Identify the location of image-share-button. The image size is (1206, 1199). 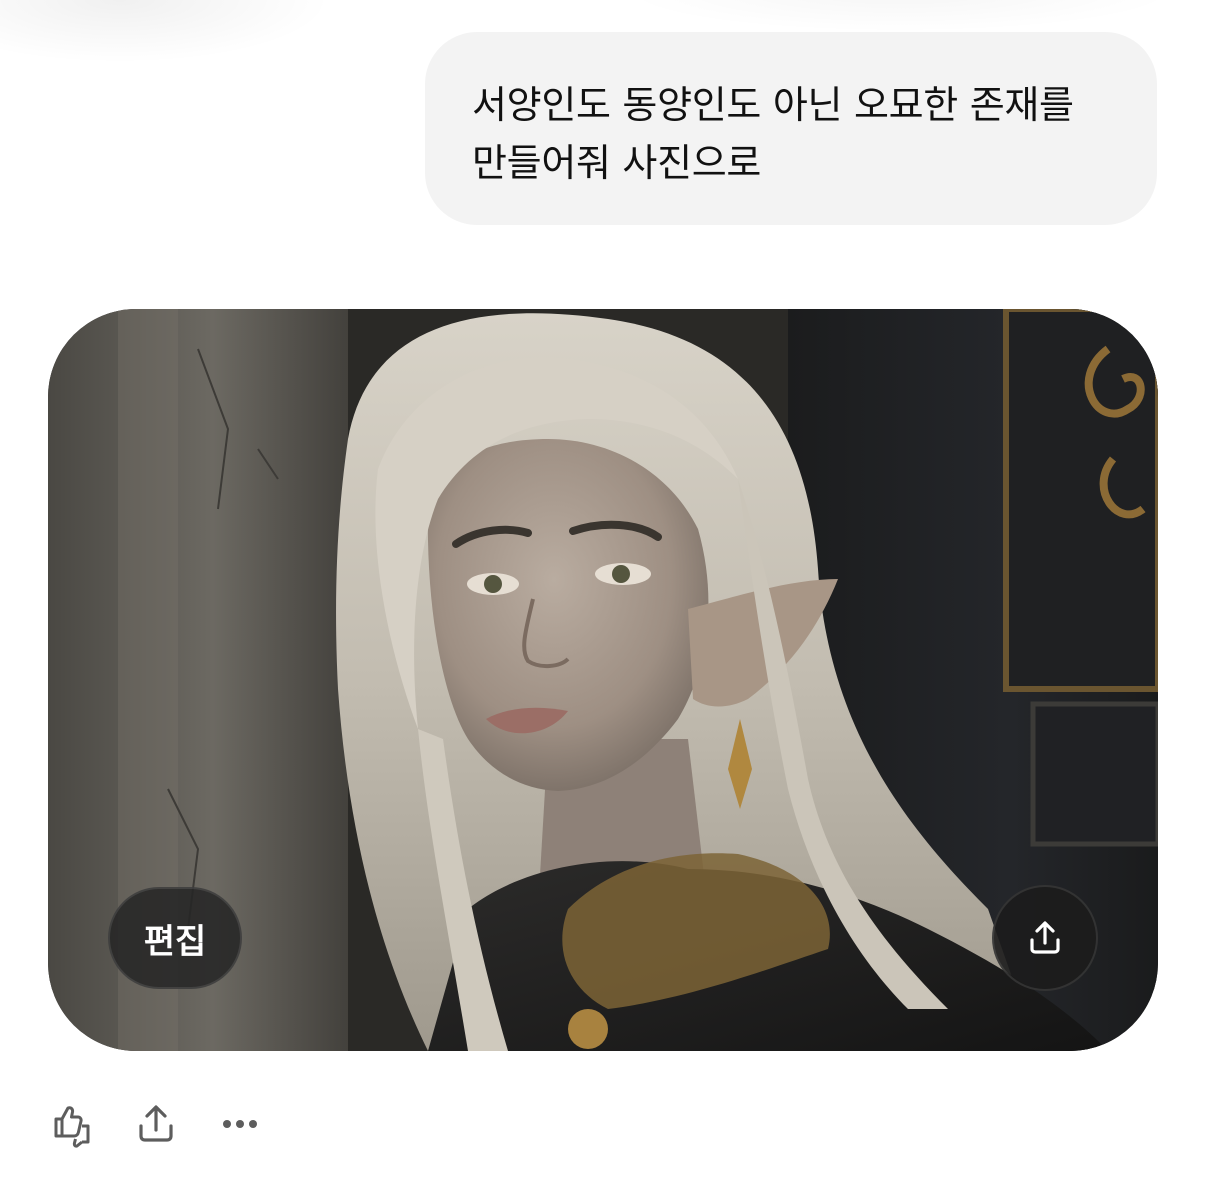
(1045, 938).